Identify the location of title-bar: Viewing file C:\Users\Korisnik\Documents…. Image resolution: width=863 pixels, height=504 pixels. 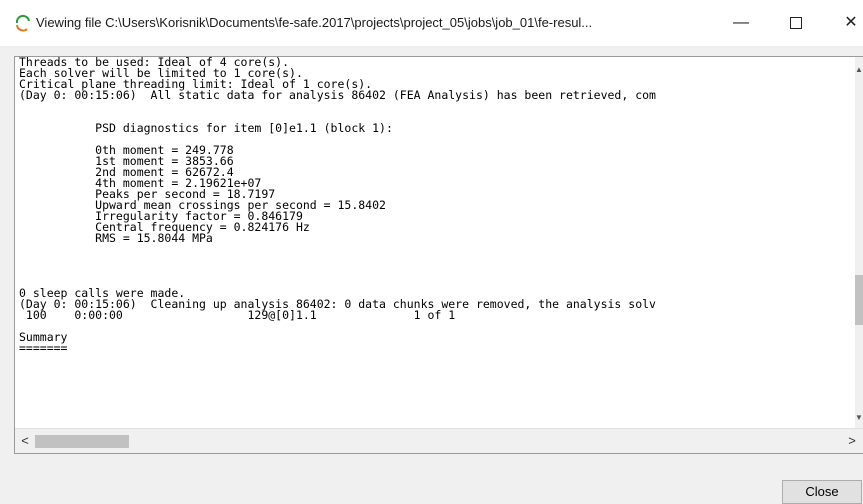
(431, 23).